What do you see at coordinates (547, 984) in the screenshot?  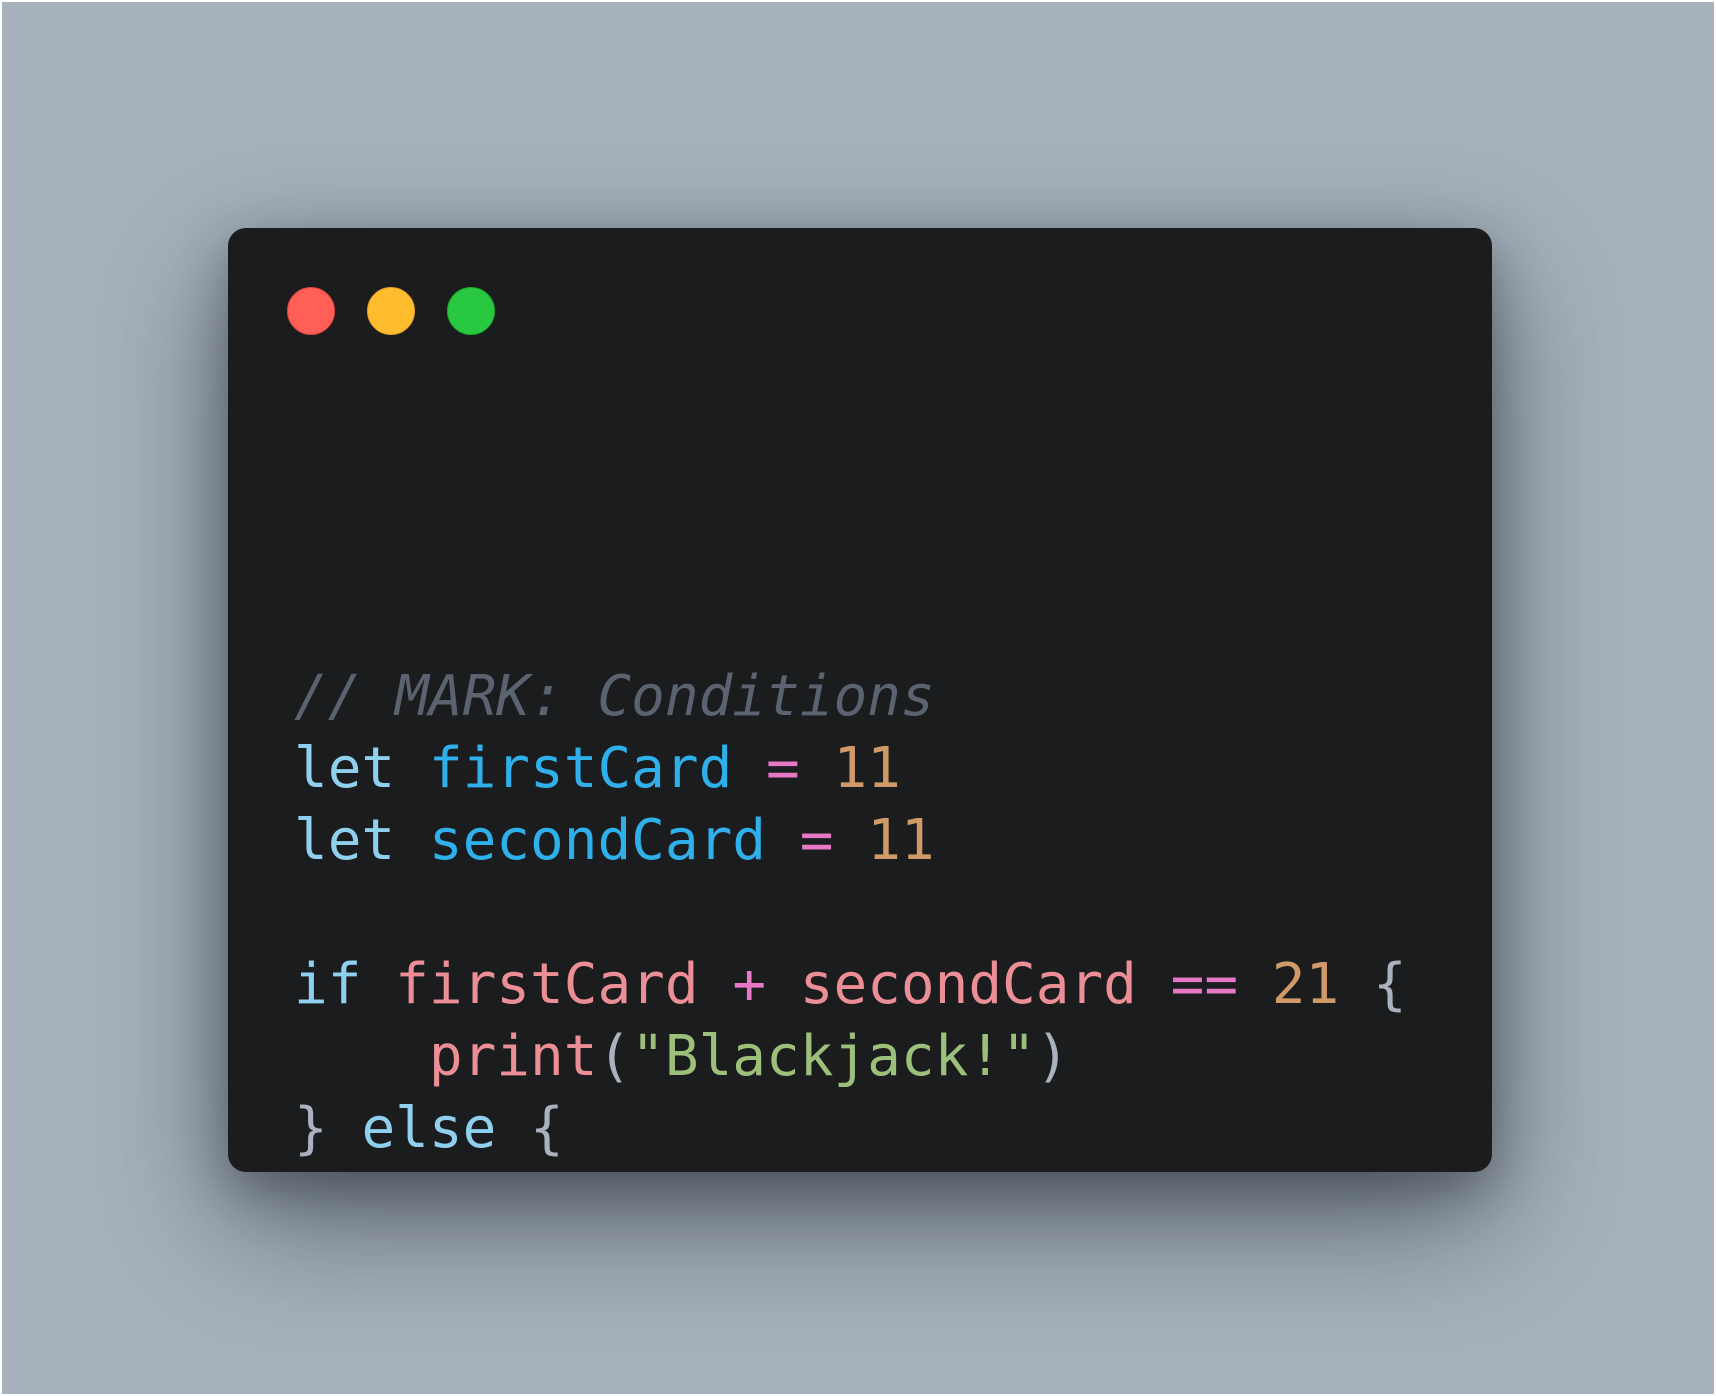 I see `code-token-ident: firstCard` at bounding box center [547, 984].